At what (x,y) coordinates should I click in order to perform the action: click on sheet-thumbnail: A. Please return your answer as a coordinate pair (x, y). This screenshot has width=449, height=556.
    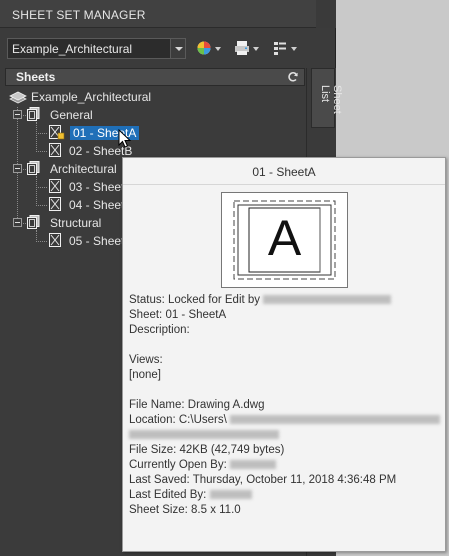
    Looking at the image, I should click on (284, 240).